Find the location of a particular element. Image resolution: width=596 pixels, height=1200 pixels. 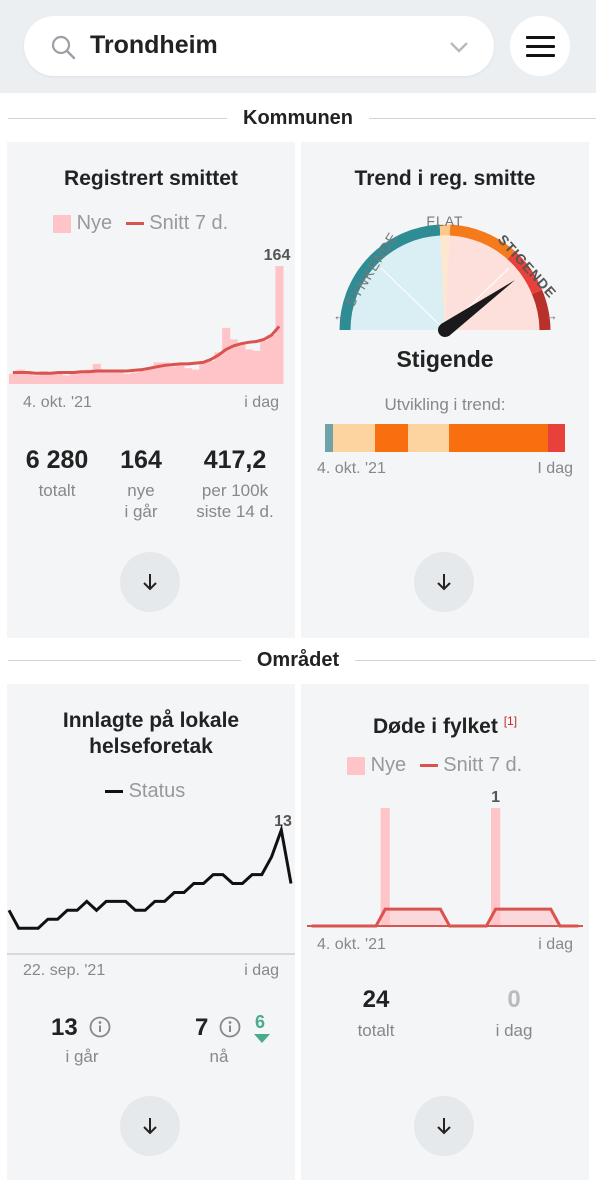

legend-label-avg: Snitt 7 d. is located at coordinates (189, 223).